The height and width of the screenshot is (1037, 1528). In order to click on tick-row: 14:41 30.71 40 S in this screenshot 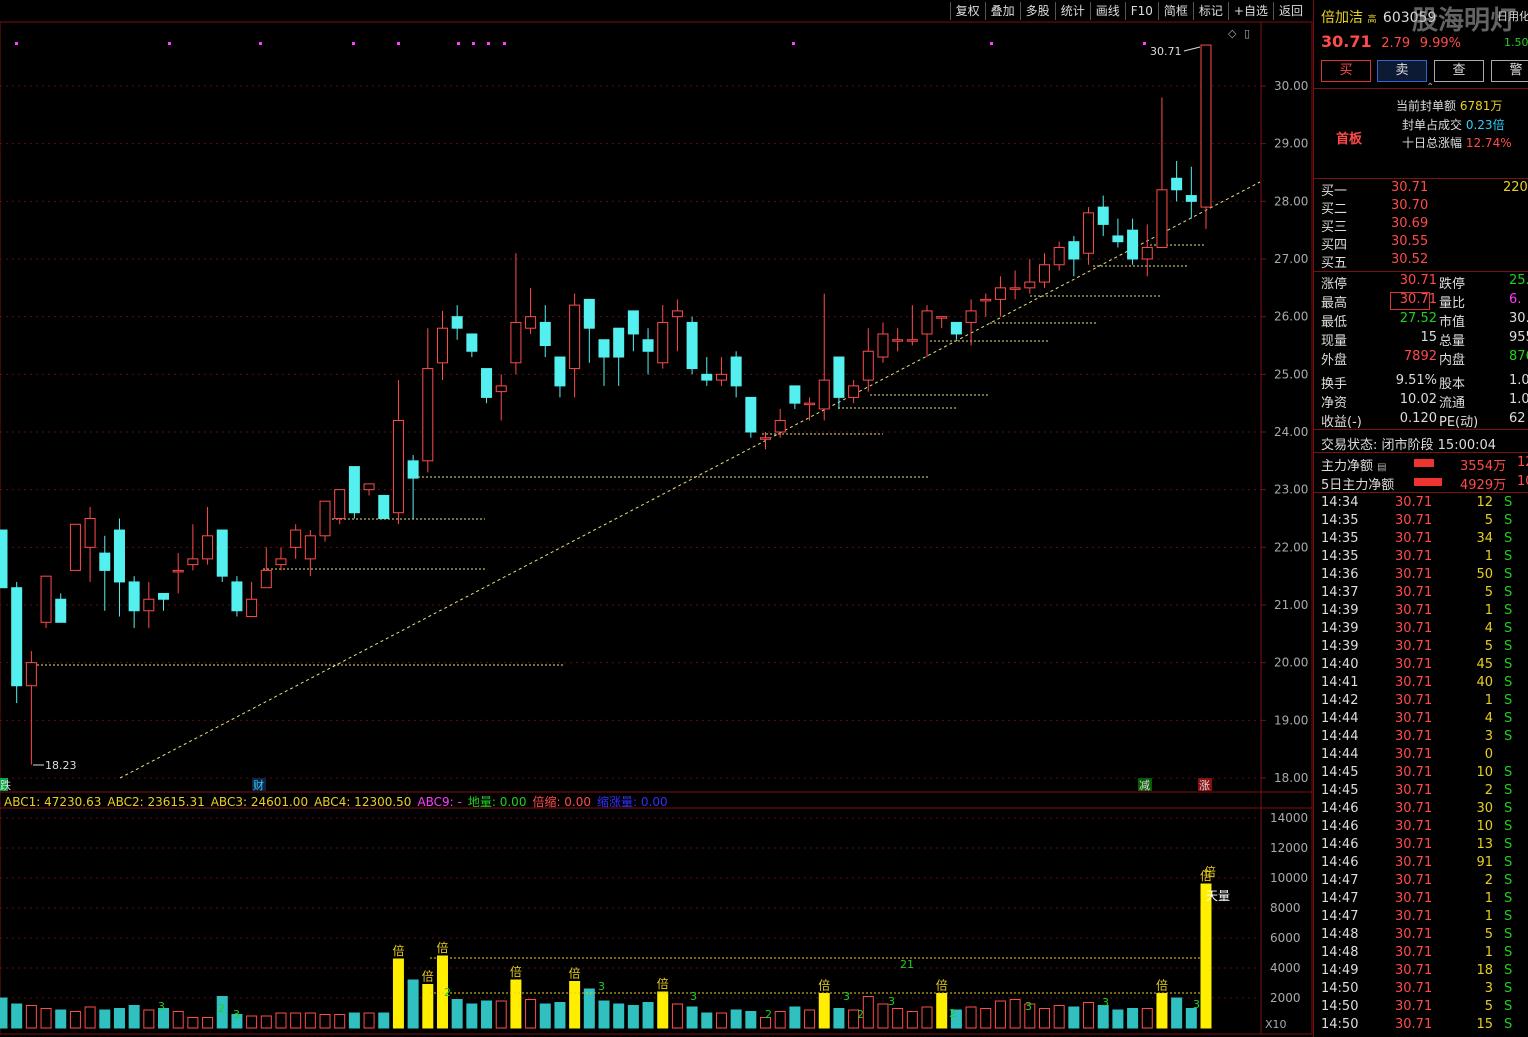, I will do `click(1424, 684)`.